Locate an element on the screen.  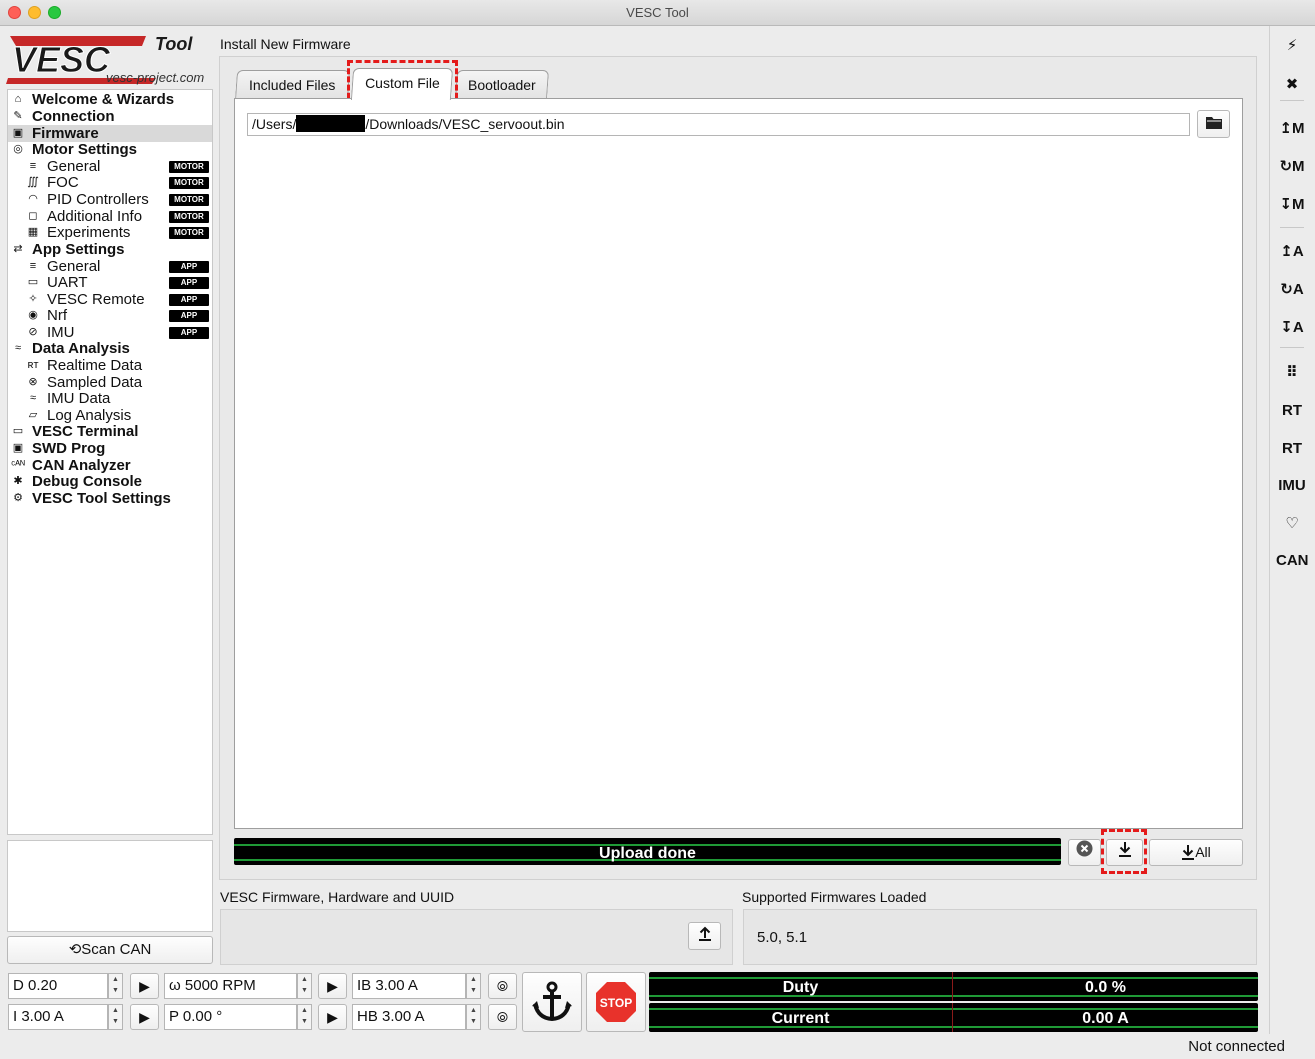
can-scan-button: CAN is located at coordinates (1292, 561).